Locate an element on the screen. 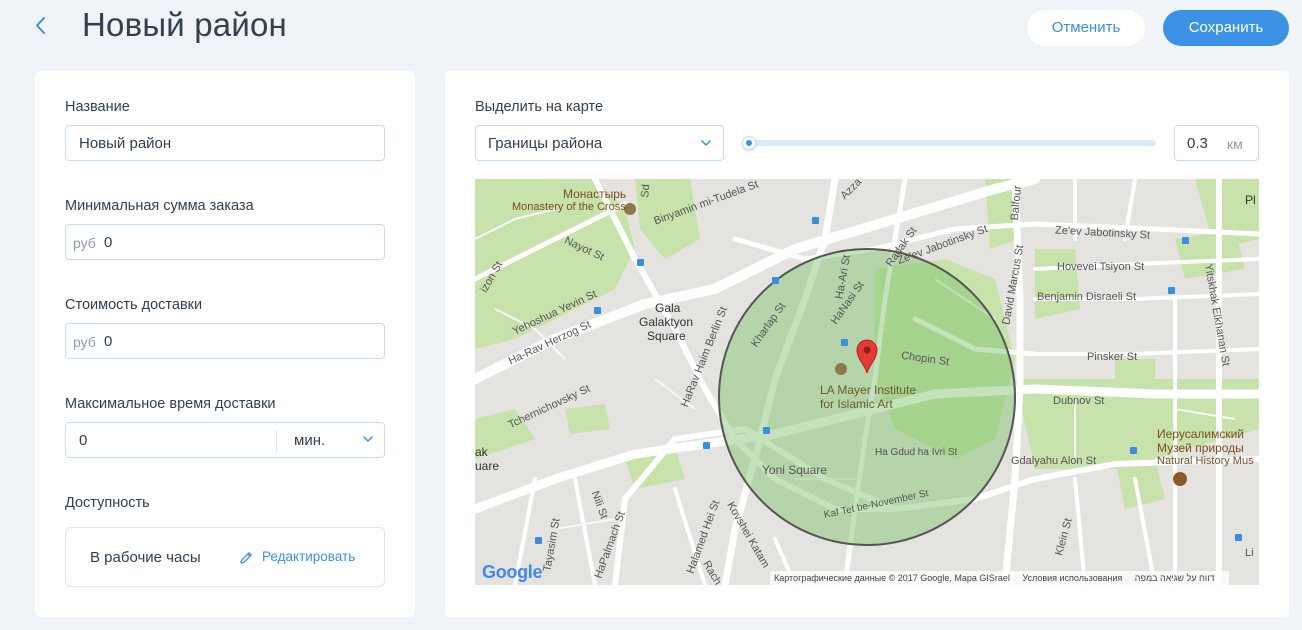 This screenshot has height=630, width=1302. map-label-la-mayer-2: for Islamic Art is located at coordinates (856, 404).